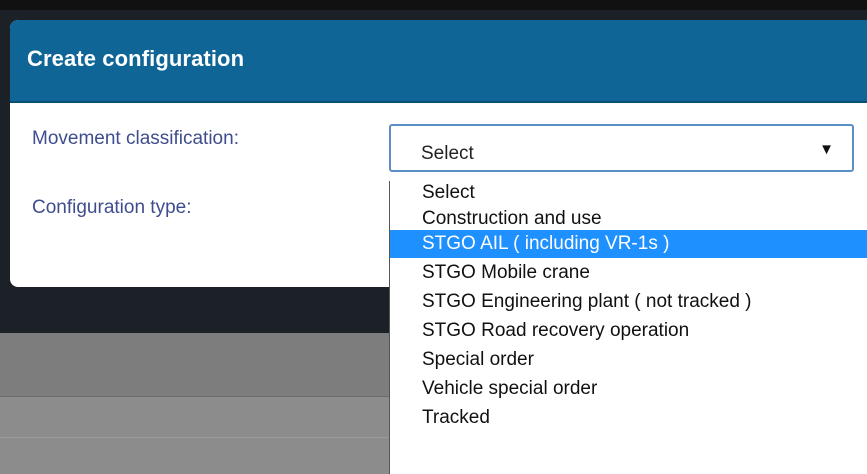 The height and width of the screenshot is (474, 867). I want to click on configuration-type-label: Configuration type:, so click(112, 207).